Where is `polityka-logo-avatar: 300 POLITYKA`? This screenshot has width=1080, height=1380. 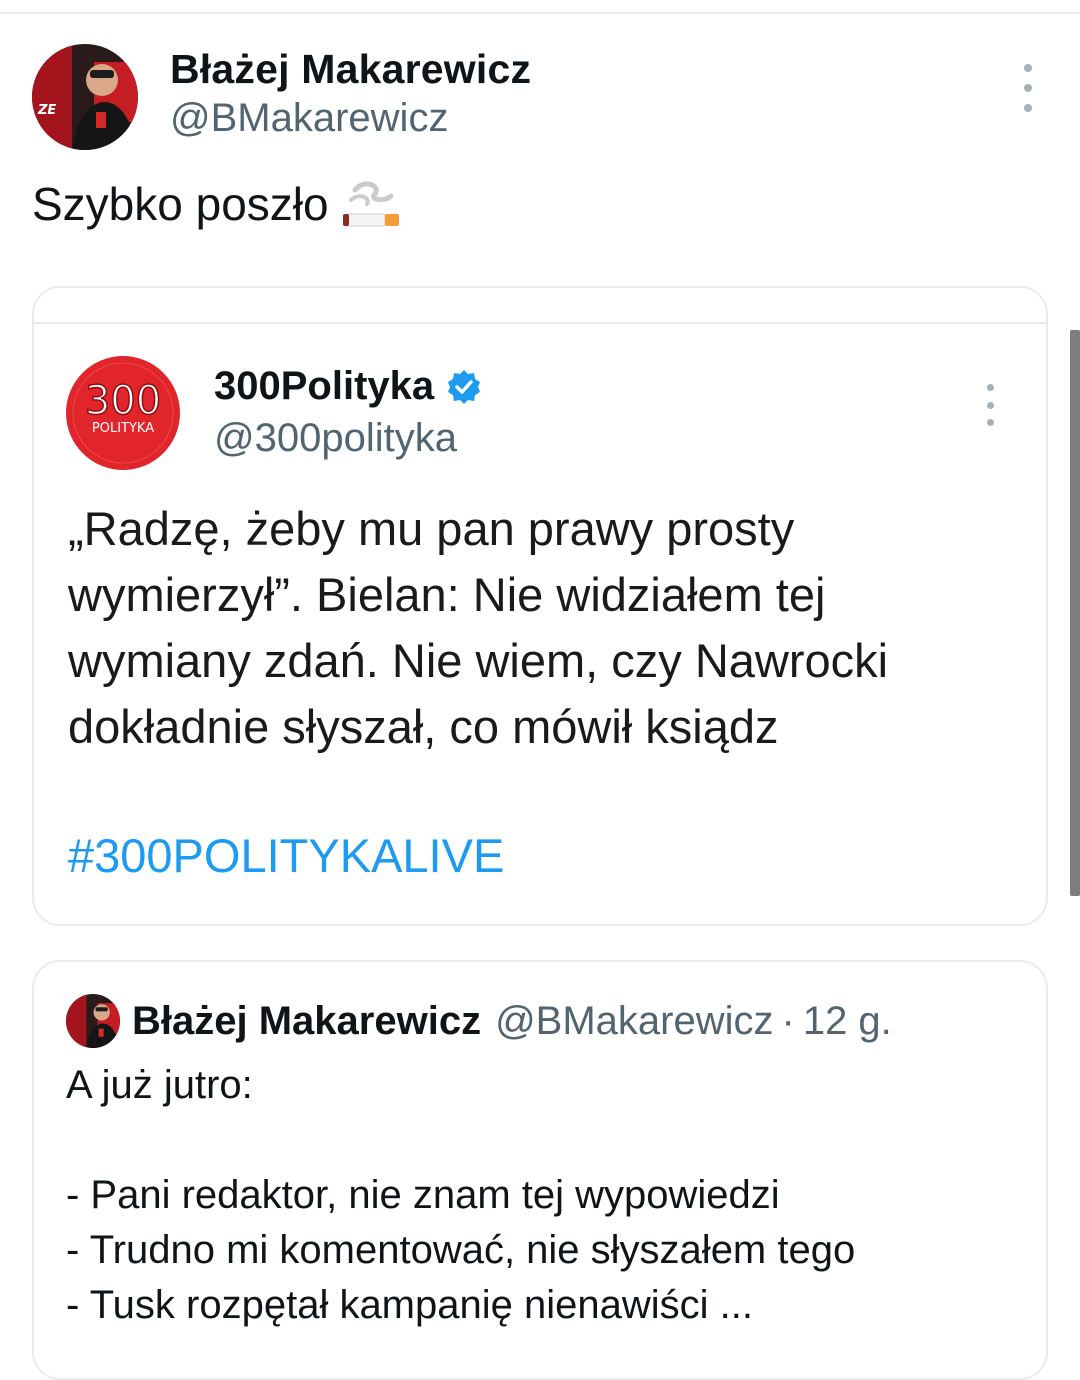
polityka-logo-avatar: 300 POLITYKA is located at coordinates (123, 413).